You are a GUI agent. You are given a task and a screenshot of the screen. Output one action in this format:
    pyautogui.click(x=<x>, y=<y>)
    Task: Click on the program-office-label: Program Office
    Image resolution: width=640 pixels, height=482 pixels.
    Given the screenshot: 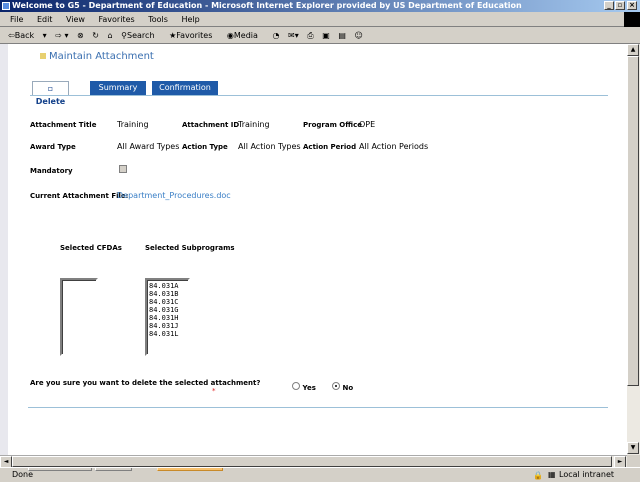 What is the action you would take?
    pyautogui.click(x=332, y=125)
    